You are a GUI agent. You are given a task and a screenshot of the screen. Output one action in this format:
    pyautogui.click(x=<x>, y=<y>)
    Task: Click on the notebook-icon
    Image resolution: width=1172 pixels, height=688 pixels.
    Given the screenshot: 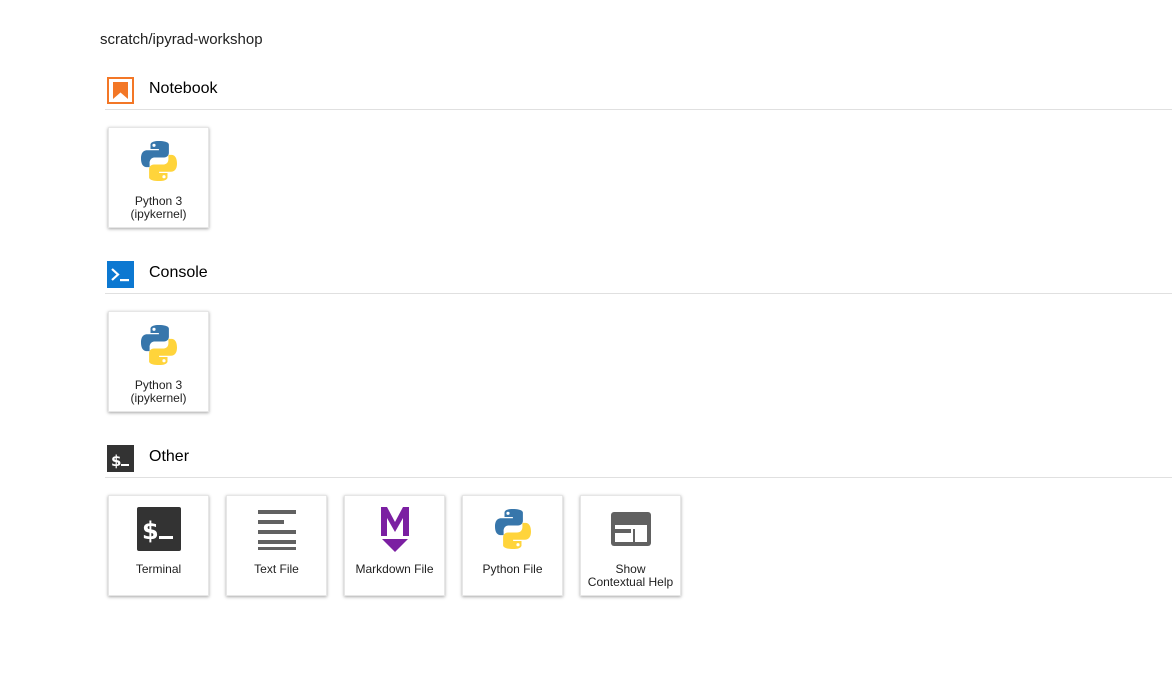 What is the action you would take?
    pyautogui.click(x=120, y=90)
    